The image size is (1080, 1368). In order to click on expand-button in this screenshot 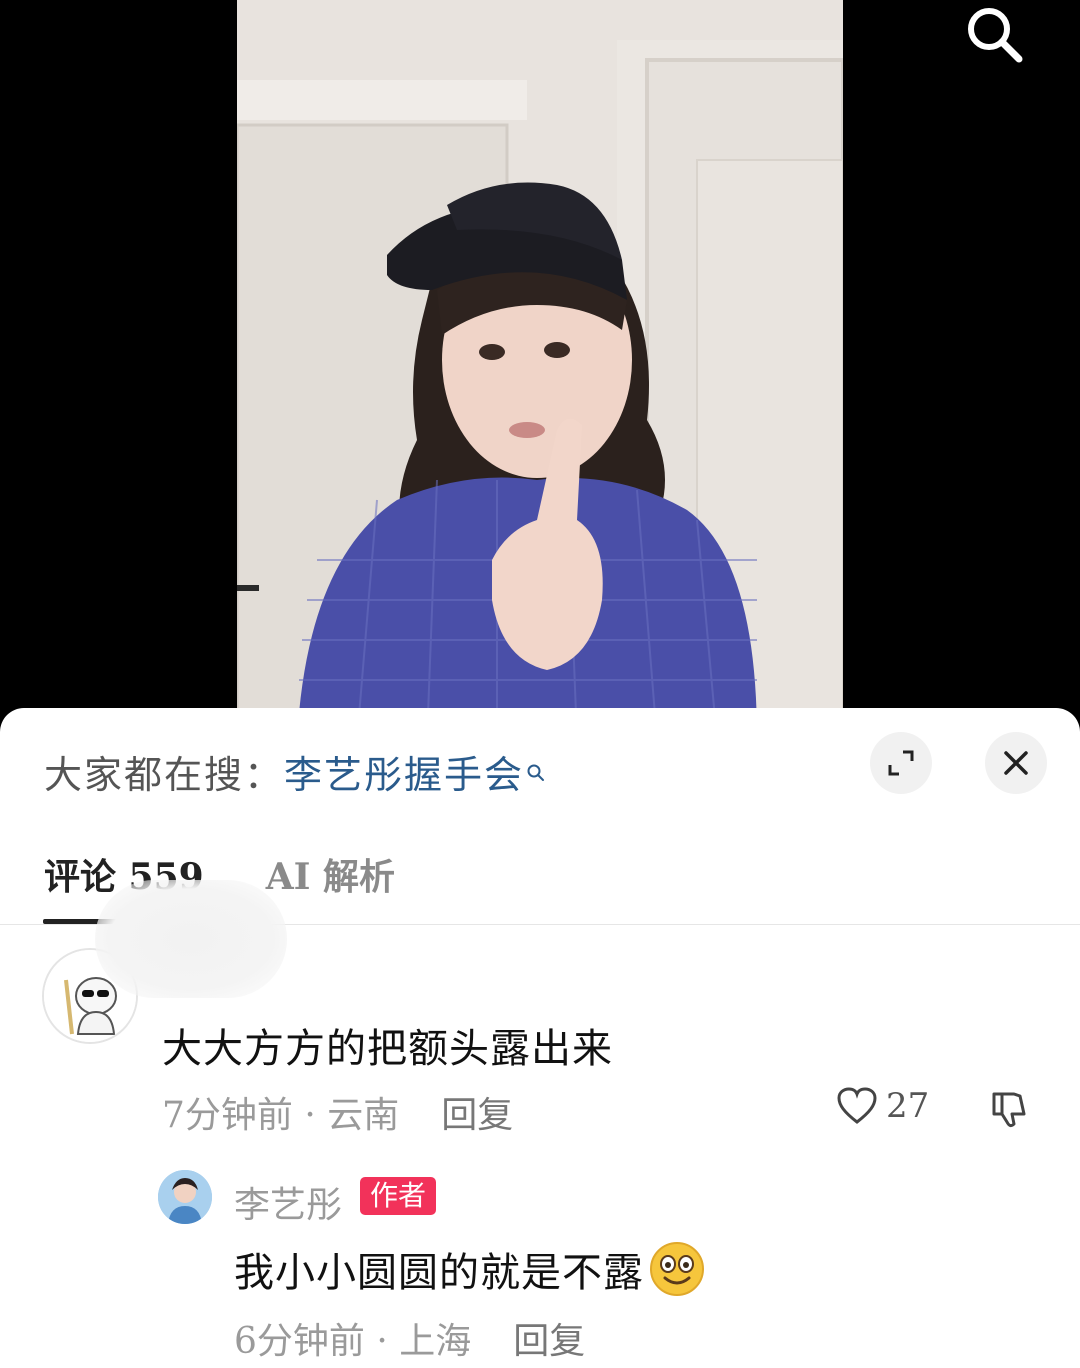, I will do `click(901, 763)`.